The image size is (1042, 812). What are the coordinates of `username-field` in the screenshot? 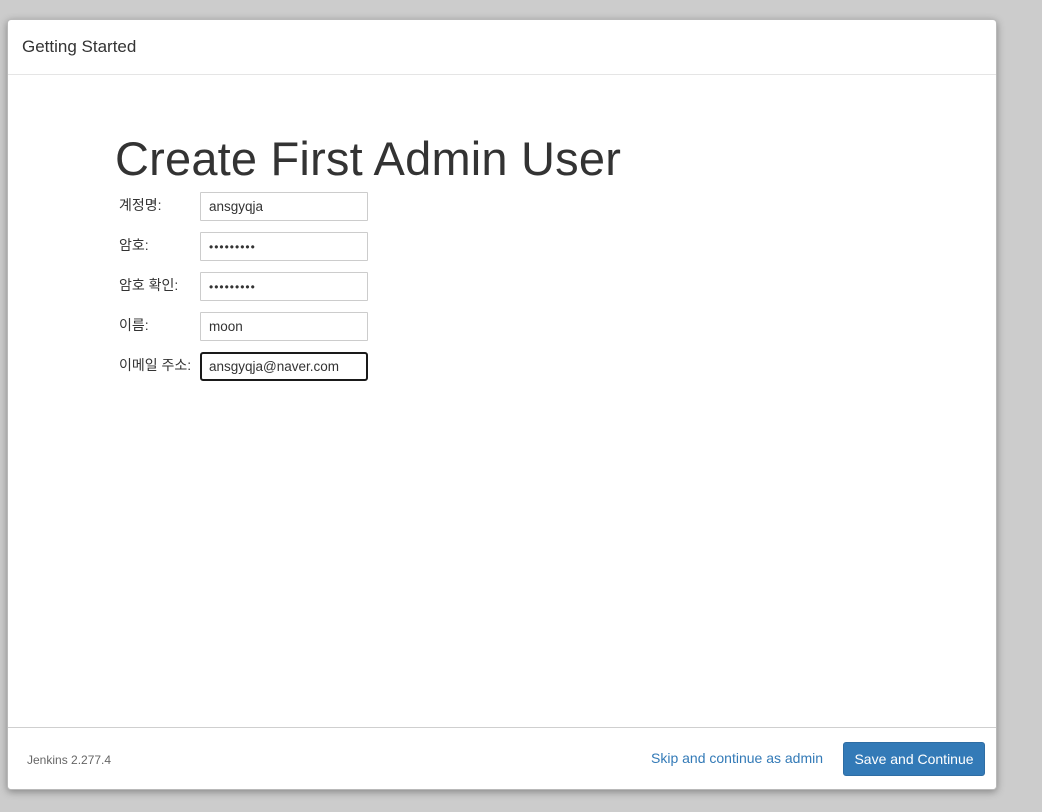 It's located at (284, 206).